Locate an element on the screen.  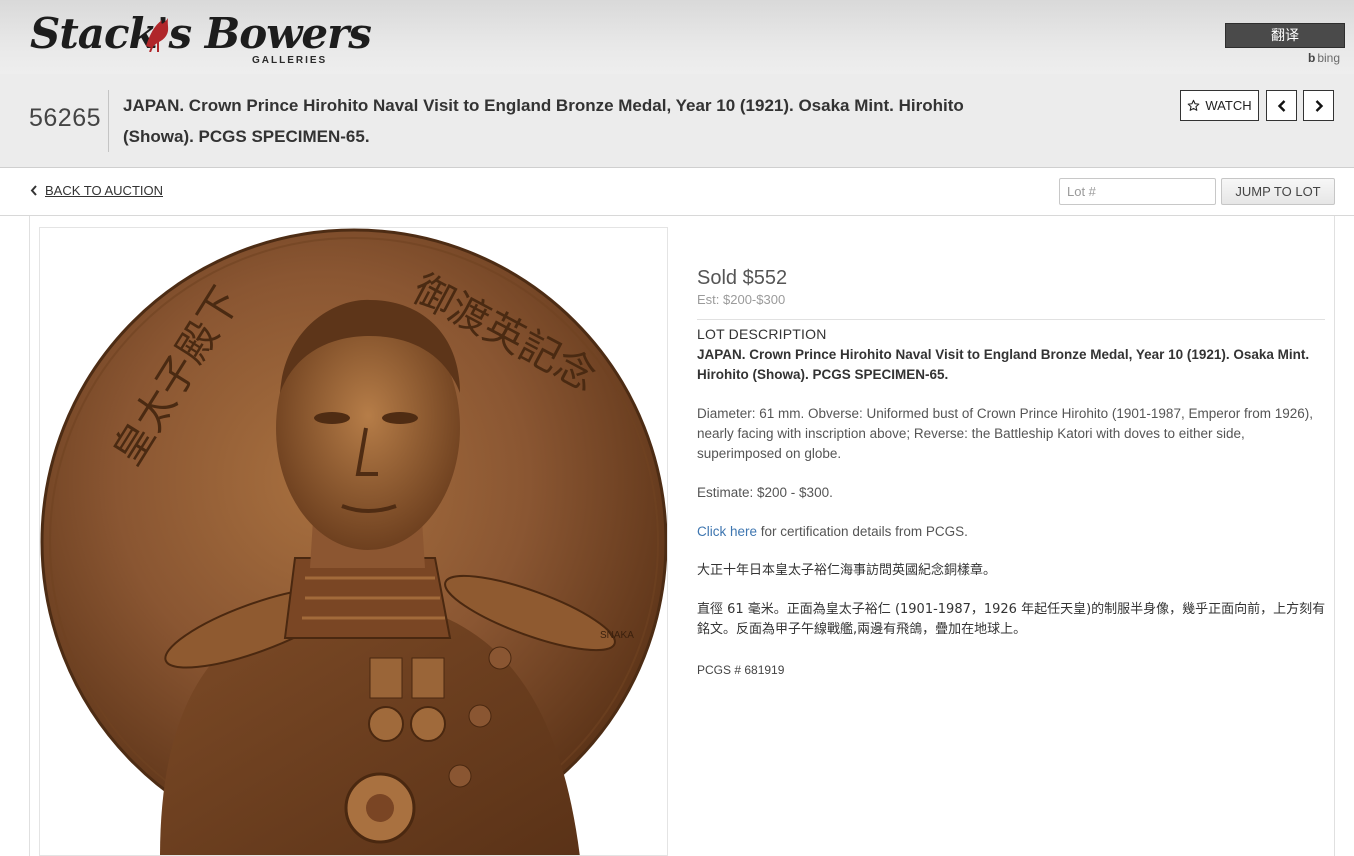
star-icon is located at coordinates (1194, 105).